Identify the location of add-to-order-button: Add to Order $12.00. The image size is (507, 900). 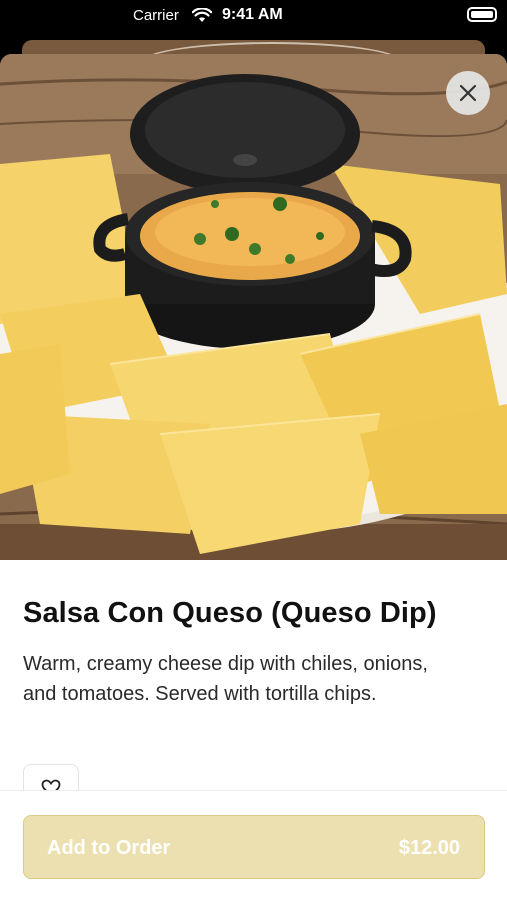
(254, 847).